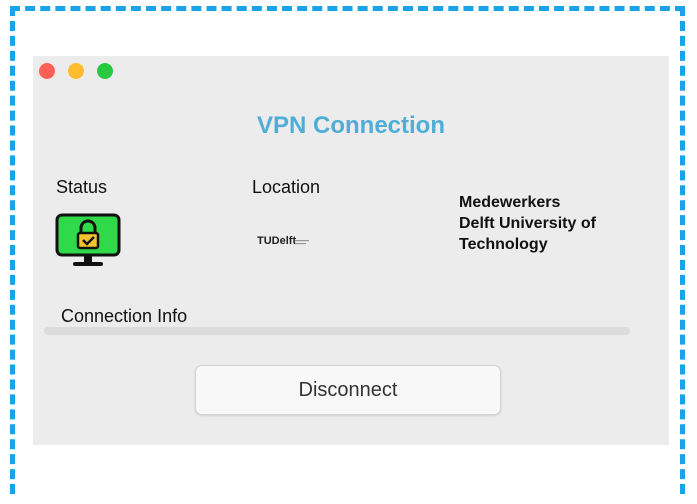 This screenshot has height=504, width=697. I want to click on zoom-window-button, so click(105, 71).